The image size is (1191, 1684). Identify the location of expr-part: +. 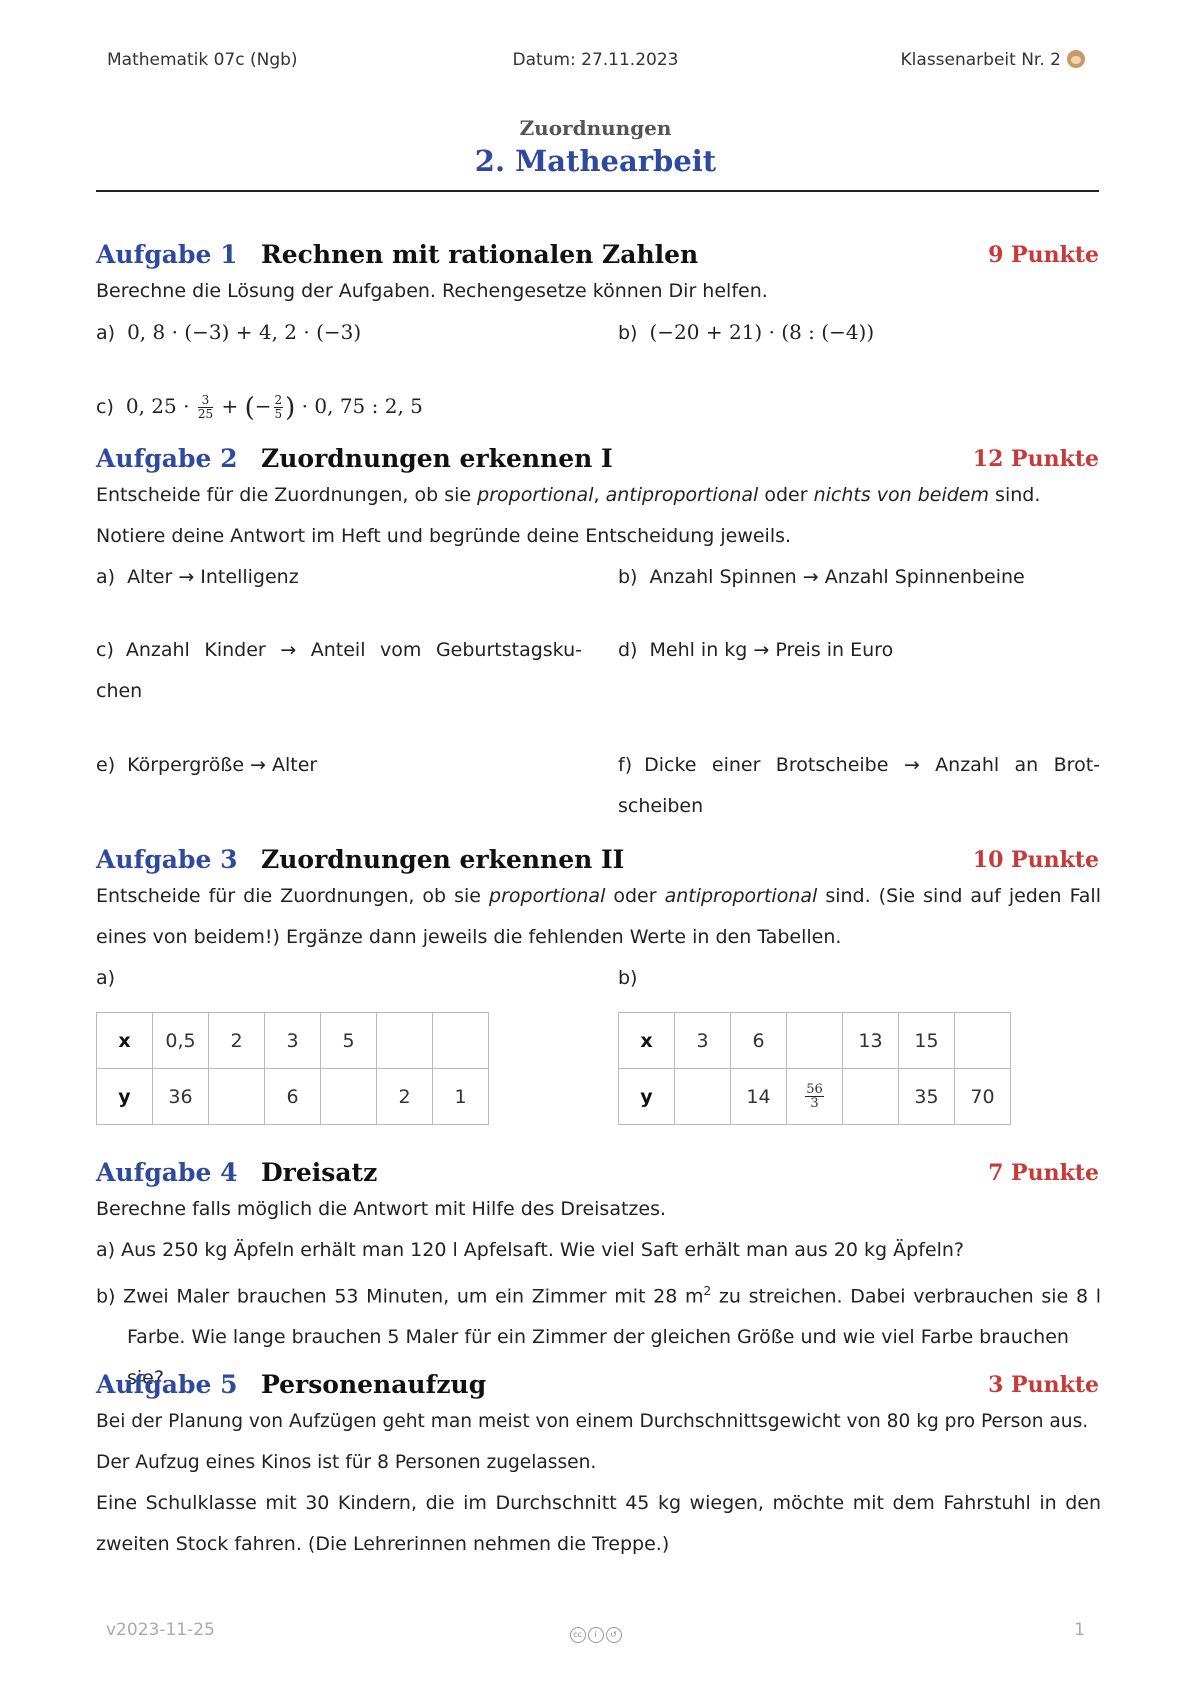
(230, 406).